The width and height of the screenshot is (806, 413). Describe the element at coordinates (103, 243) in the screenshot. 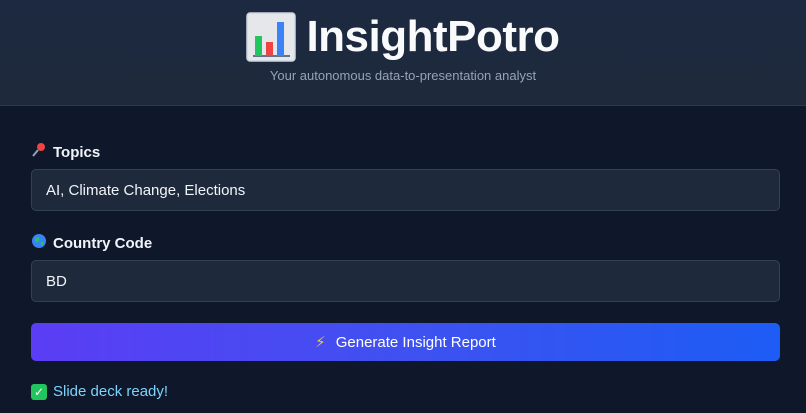

I see `country-label-text: Country Code` at that location.